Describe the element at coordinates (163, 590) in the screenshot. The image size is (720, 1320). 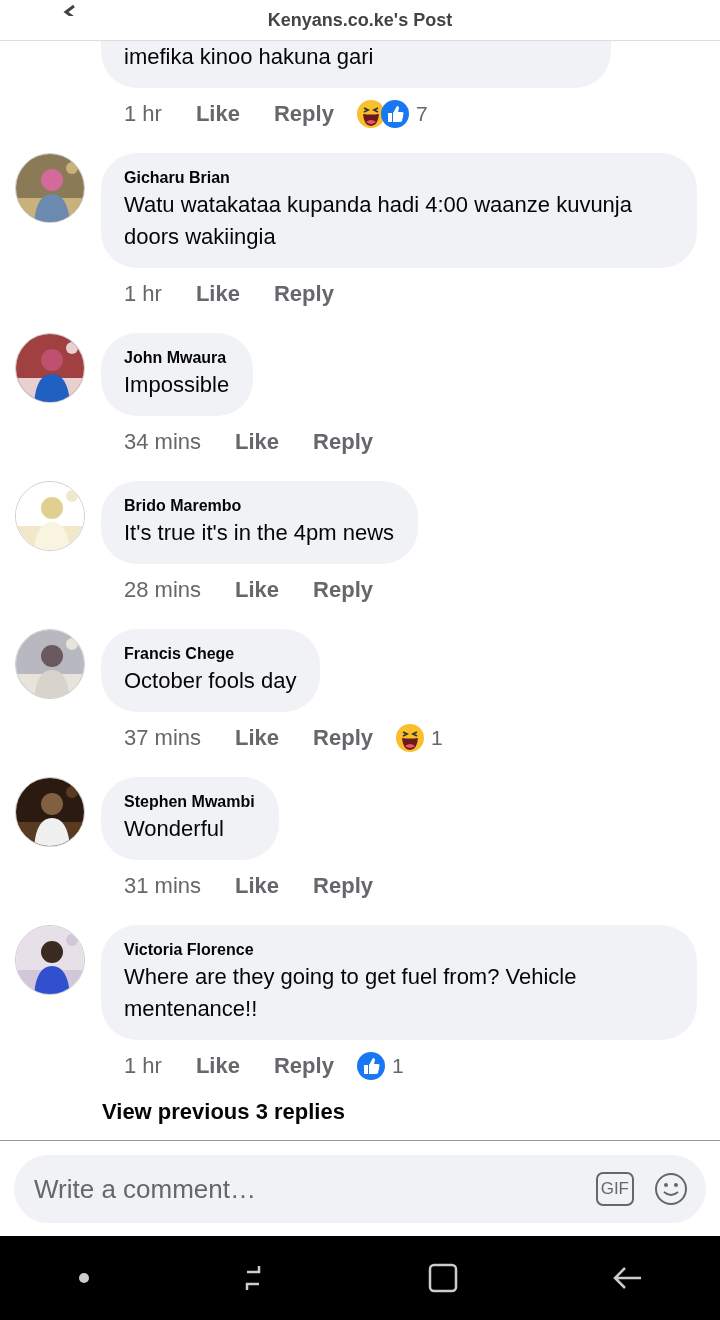
I see `timestamp: 28 mins` at that location.